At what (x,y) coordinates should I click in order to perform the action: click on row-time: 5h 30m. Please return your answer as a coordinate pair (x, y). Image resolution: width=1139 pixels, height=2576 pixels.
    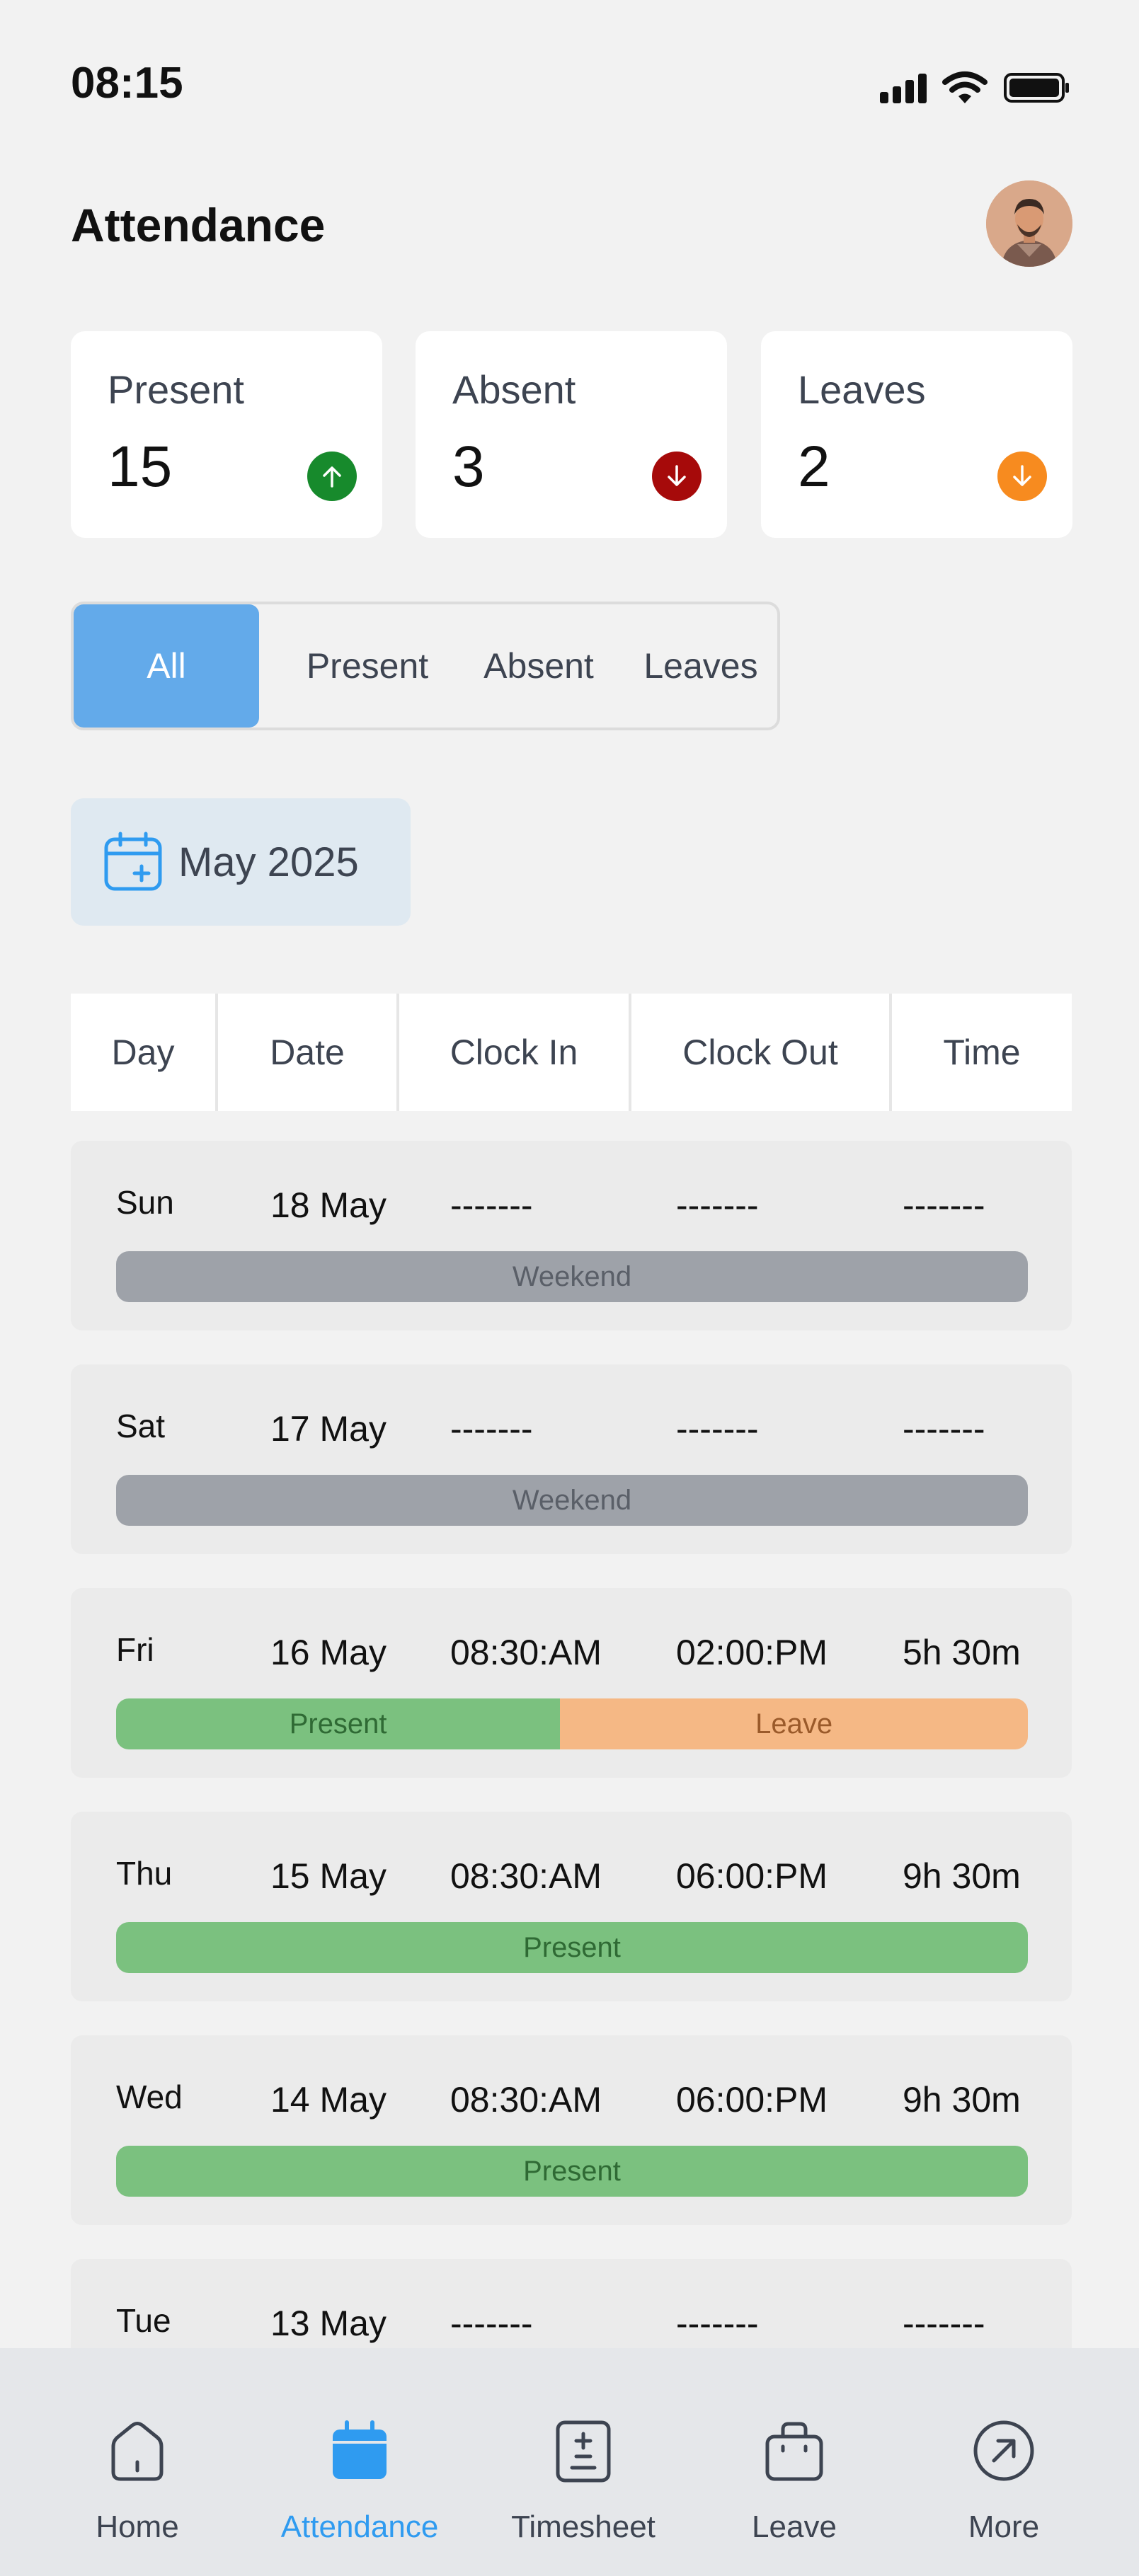
    Looking at the image, I should click on (962, 1653).